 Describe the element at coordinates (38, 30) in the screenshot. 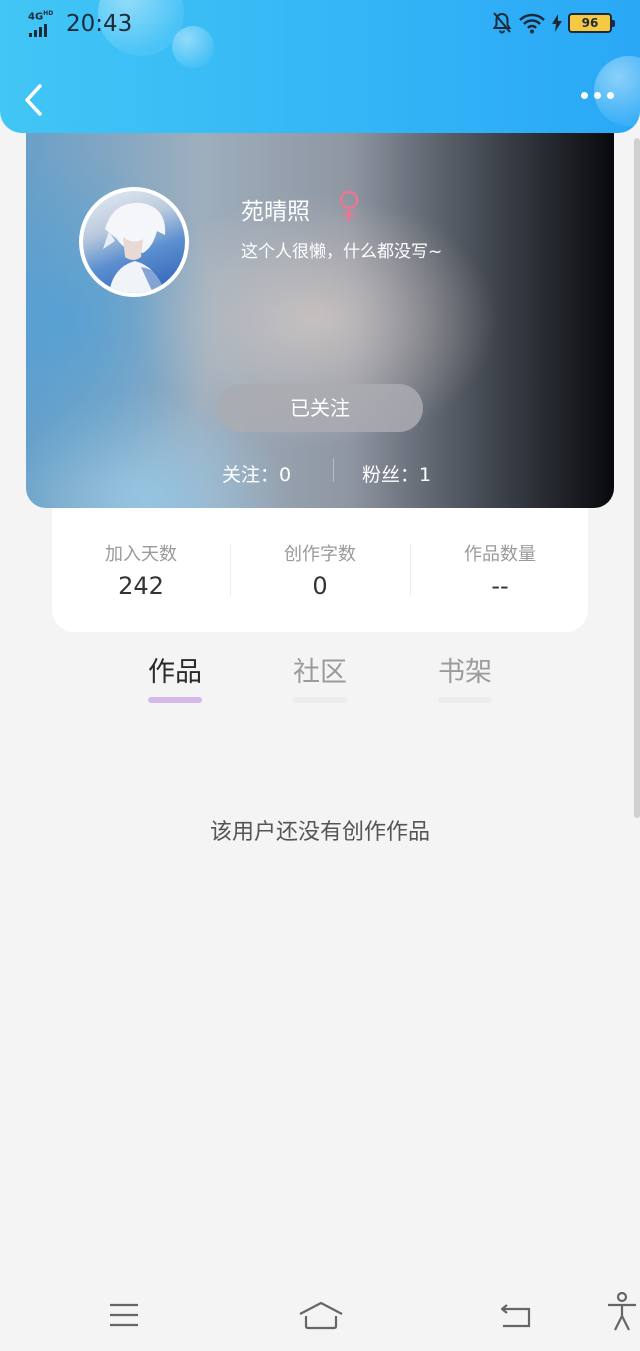

I see `signal-bars-icon` at that location.